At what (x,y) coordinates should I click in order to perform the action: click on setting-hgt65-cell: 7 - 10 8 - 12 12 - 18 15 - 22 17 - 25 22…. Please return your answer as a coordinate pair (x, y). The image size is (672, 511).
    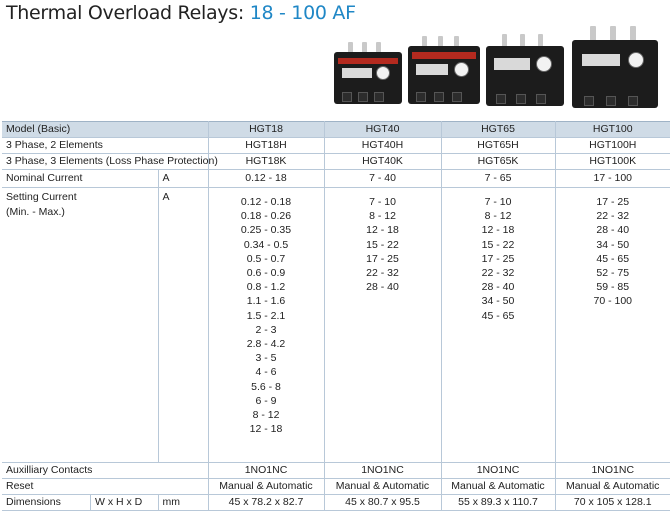
    Looking at the image, I should click on (498, 325).